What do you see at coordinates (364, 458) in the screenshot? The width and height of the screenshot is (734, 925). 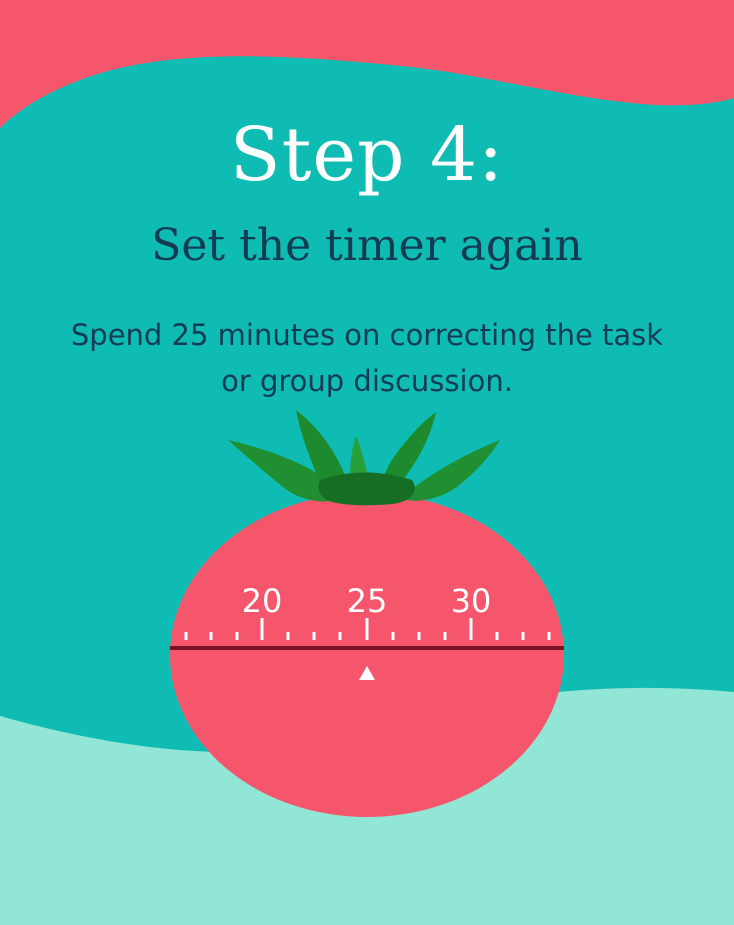 I see `tomato-leaves-icon` at bounding box center [364, 458].